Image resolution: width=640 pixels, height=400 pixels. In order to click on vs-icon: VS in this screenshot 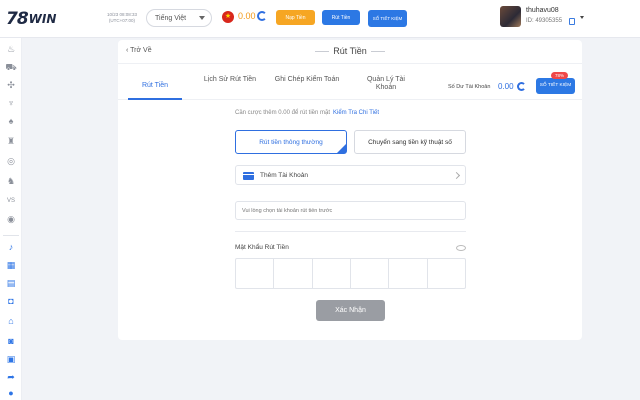, I will do `click(11, 201)`.